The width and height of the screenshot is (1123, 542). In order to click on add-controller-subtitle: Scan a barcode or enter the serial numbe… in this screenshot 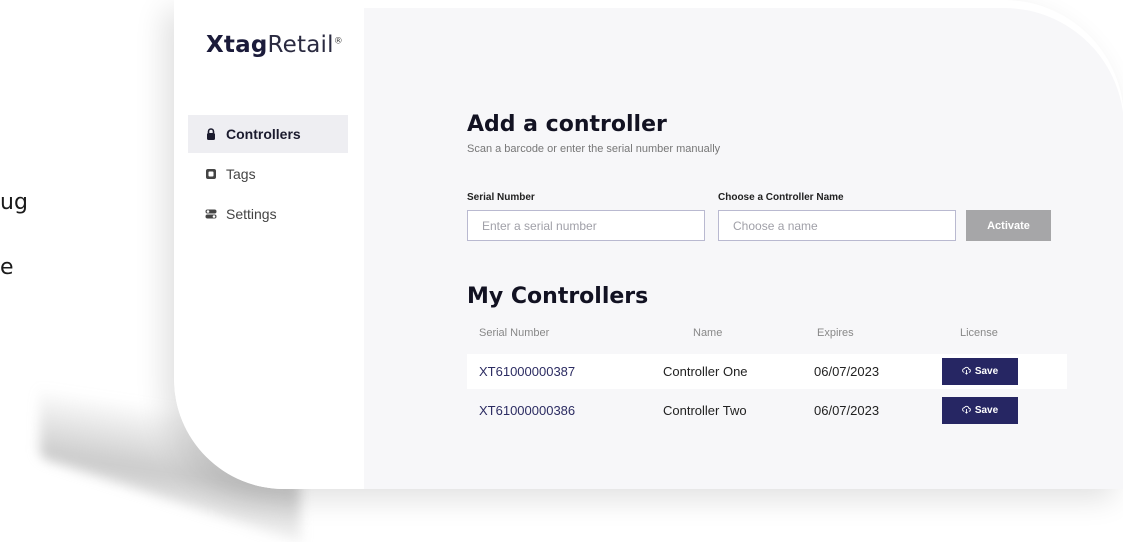, I will do `click(594, 149)`.